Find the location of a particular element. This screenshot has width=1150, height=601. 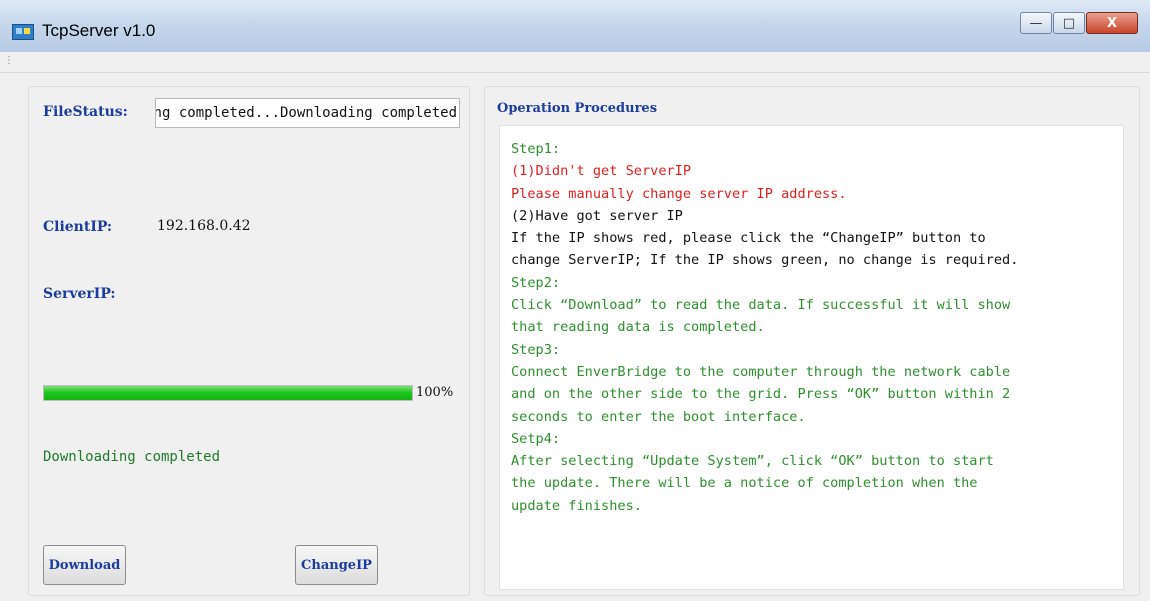

download-button: Download is located at coordinates (84, 565).